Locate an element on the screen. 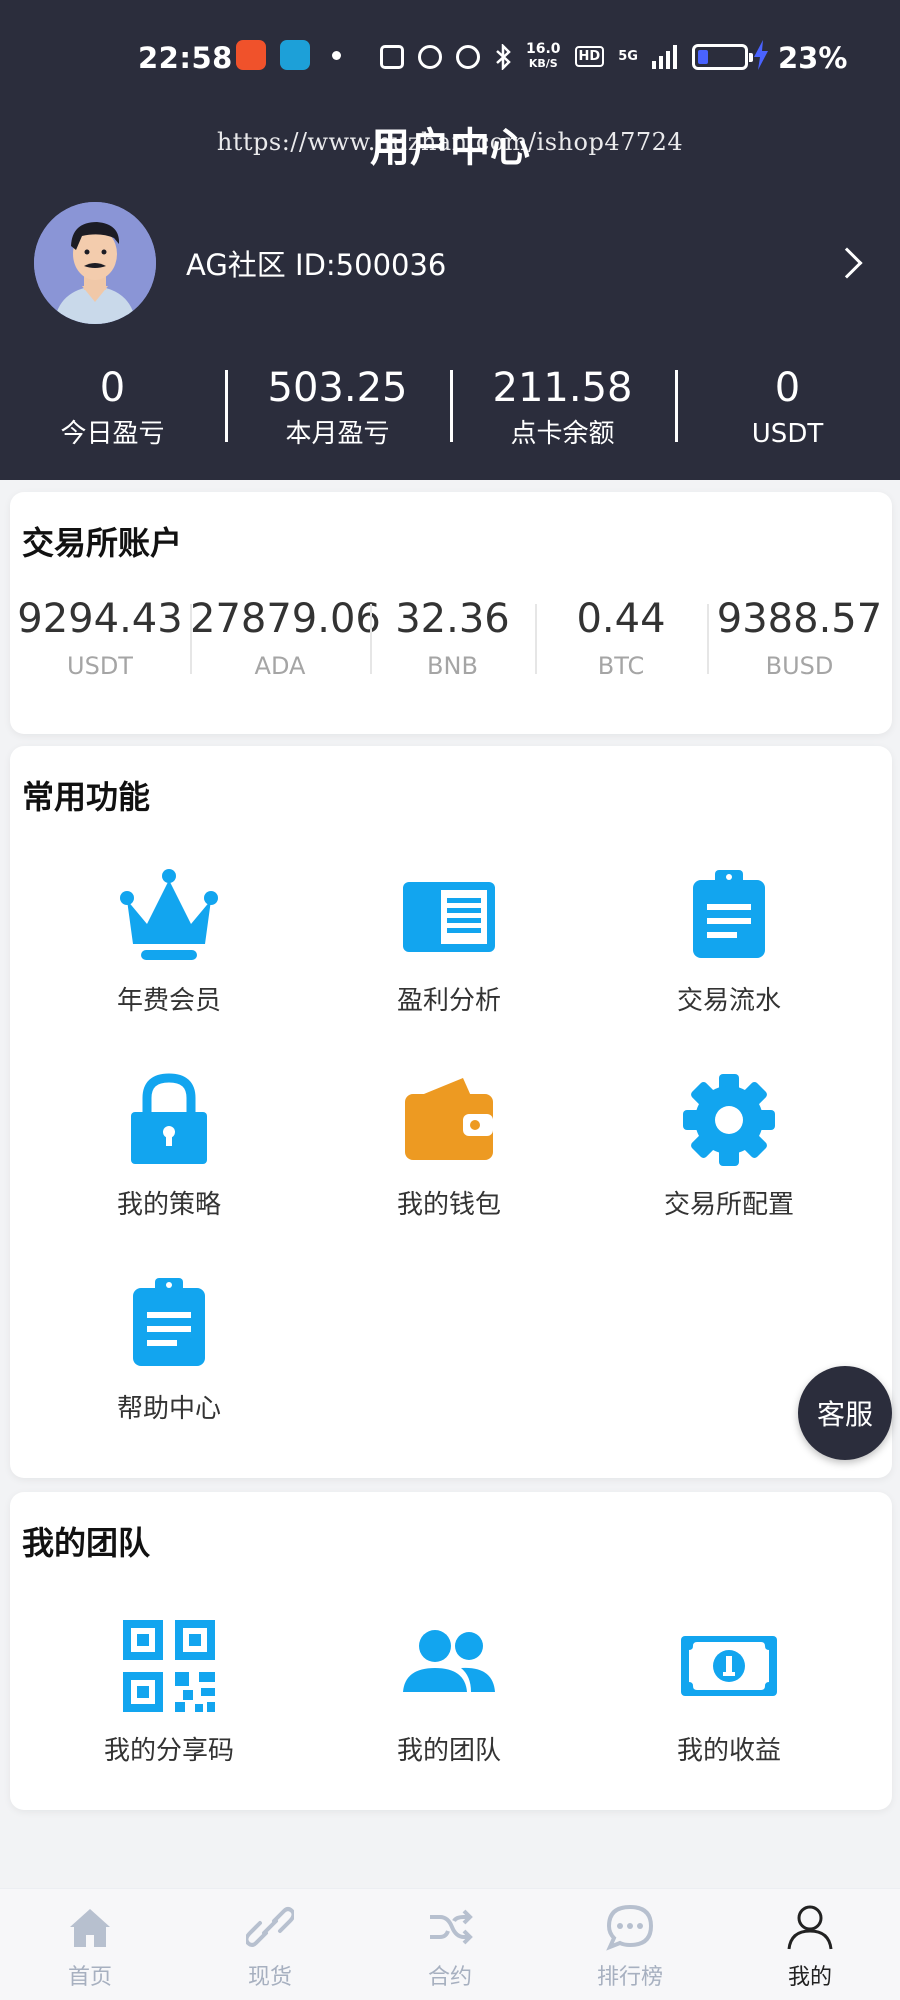 The width and height of the screenshot is (900, 2000). battery-percent: 23% is located at coordinates (813, 58).